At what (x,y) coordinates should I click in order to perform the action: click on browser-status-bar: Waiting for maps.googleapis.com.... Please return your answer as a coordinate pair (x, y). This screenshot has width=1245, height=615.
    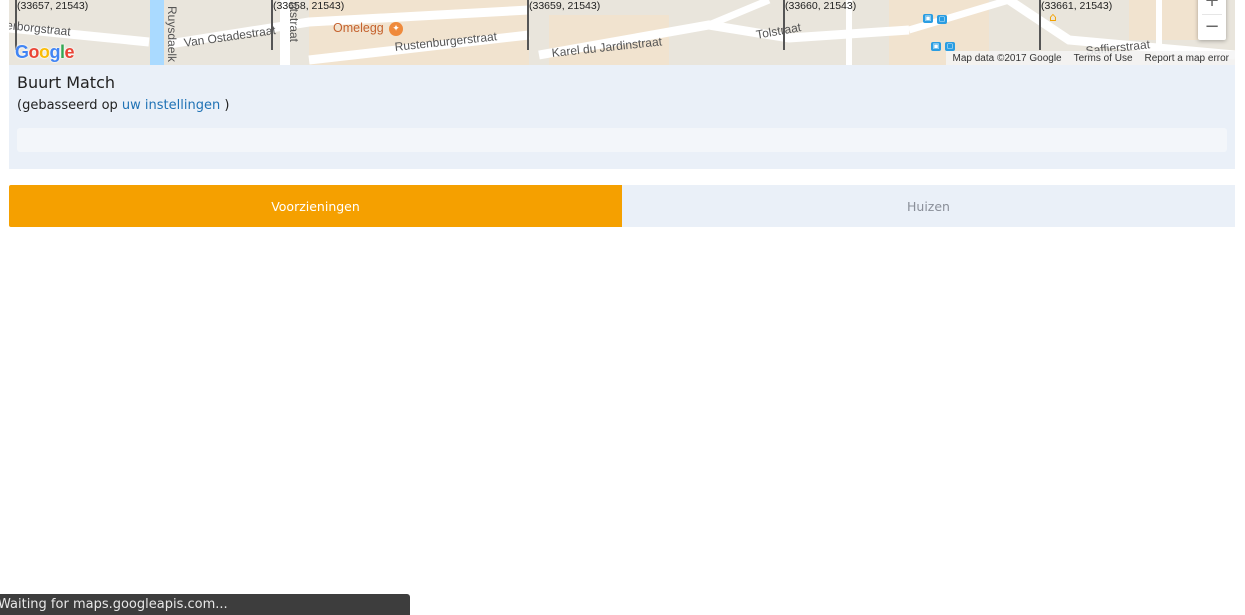
    Looking at the image, I should click on (205, 604).